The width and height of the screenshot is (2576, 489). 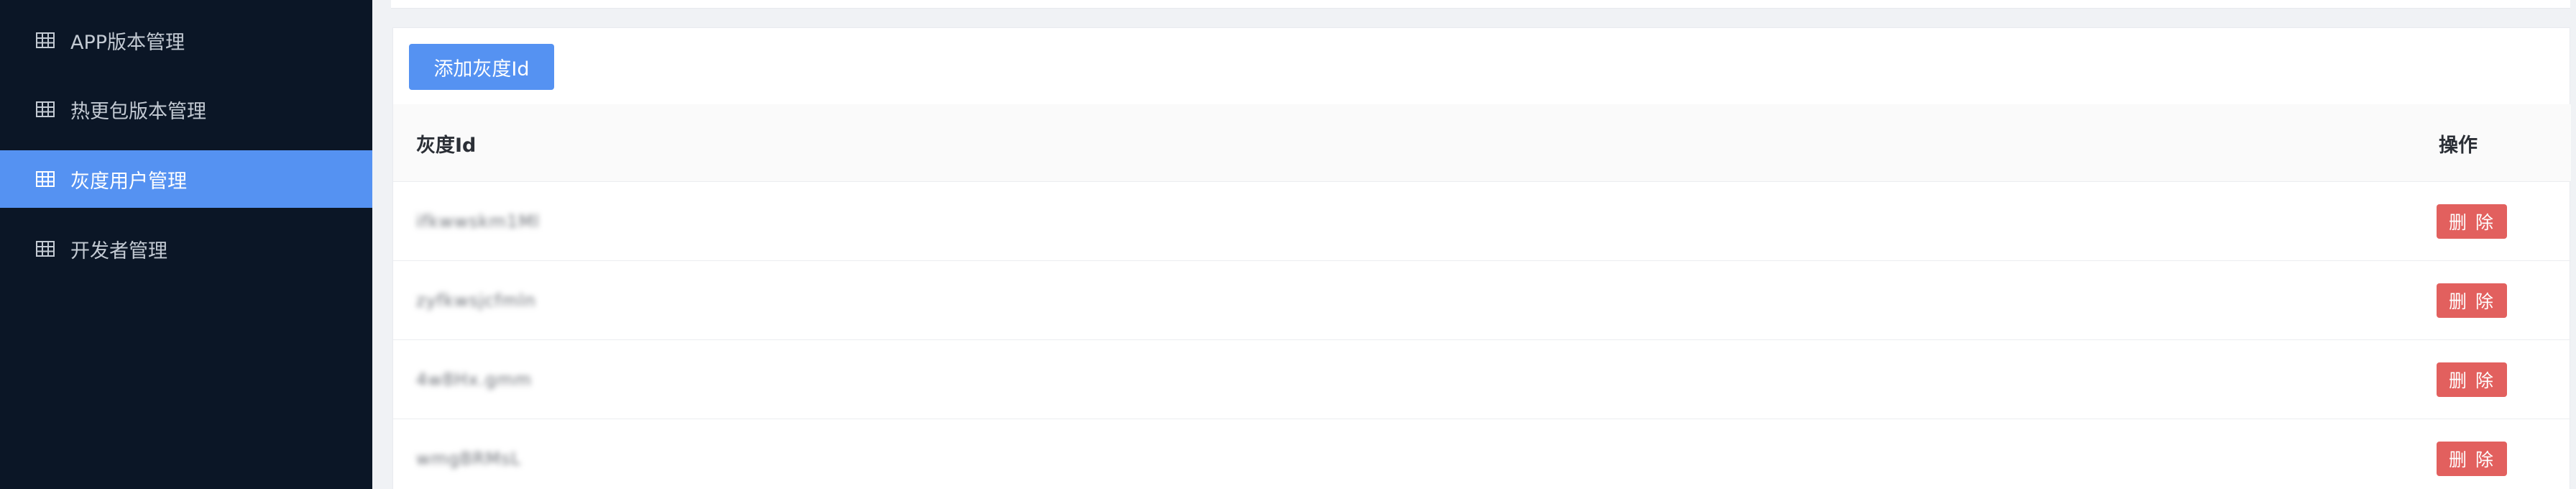 I want to click on column-header-gray-id: 灰度Id, so click(x=446, y=145).